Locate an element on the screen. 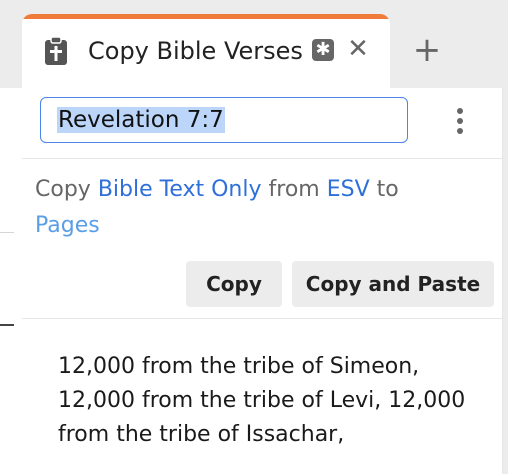 The image size is (508, 474). version-link: ESV is located at coordinates (348, 189).